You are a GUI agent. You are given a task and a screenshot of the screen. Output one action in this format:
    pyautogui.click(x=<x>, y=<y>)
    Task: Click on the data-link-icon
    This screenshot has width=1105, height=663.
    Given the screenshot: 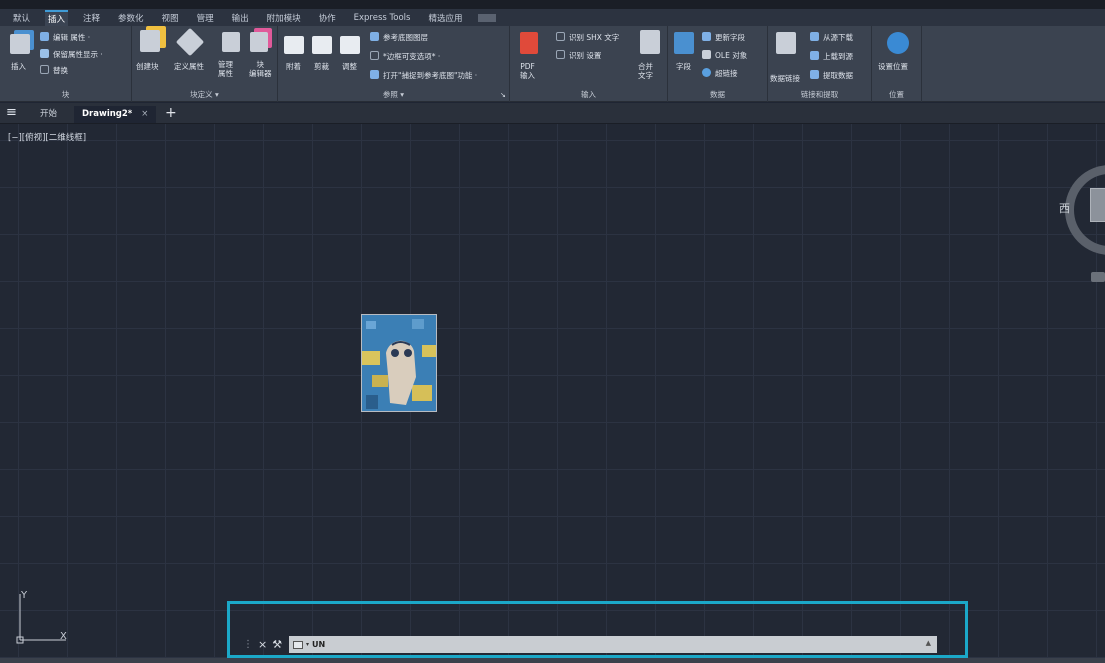 What is the action you would take?
    pyautogui.click(x=786, y=43)
    